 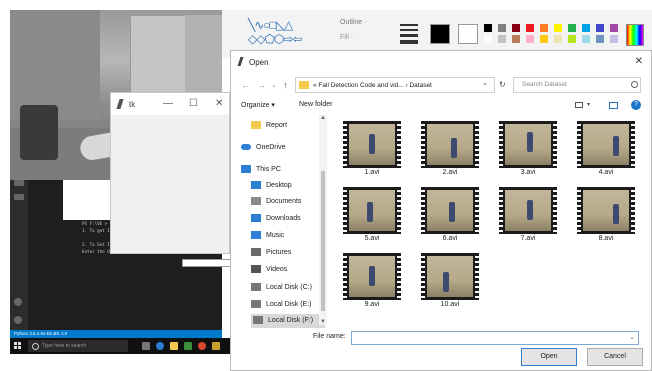 What do you see at coordinates (450, 151) in the screenshot?
I see `file-item: 2.avi` at bounding box center [450, 151].